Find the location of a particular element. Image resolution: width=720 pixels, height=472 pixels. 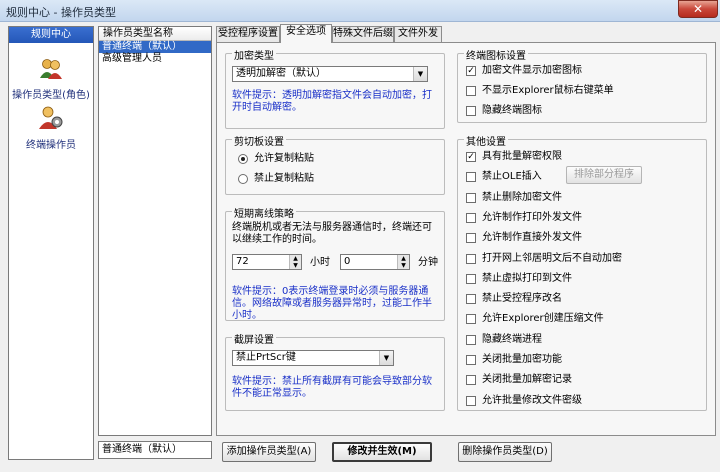

tray-label-2: 隐藏终端图标 is located at coordinates (512, 110).